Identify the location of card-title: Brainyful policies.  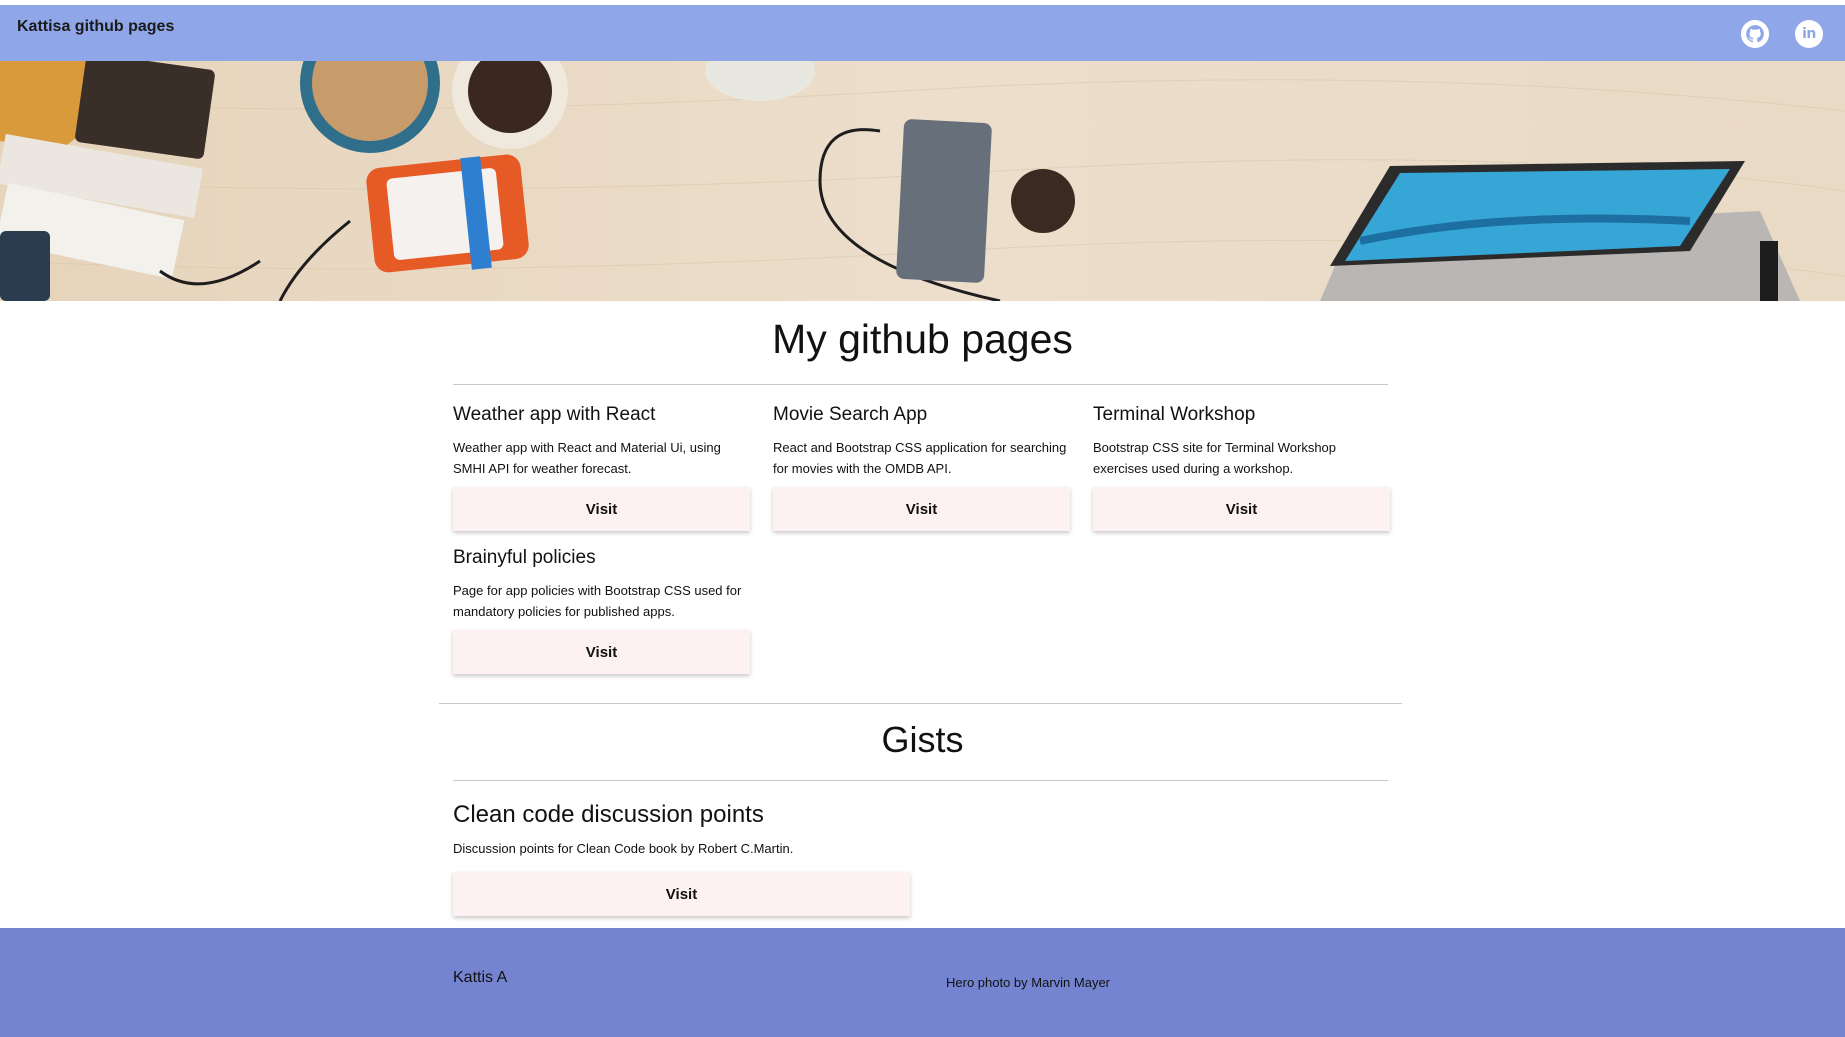
(524, 557).